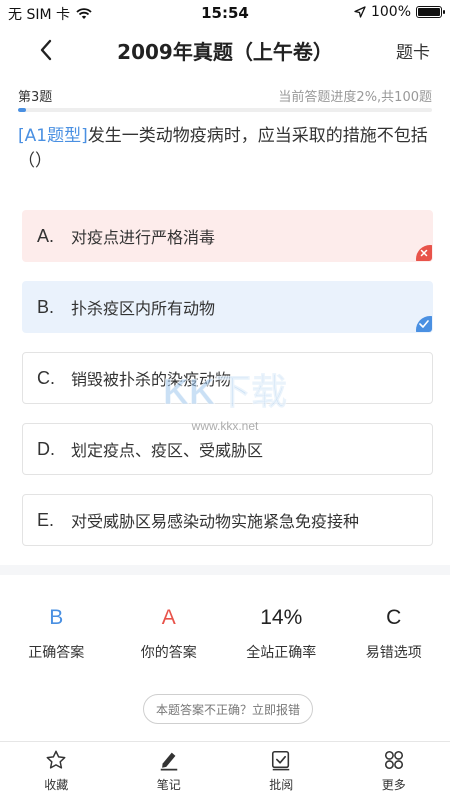 This screenshot has height=800, width=450. Describe the element at coordinates (225, 110) in the screenshot. I see `progress-bar` at that location.